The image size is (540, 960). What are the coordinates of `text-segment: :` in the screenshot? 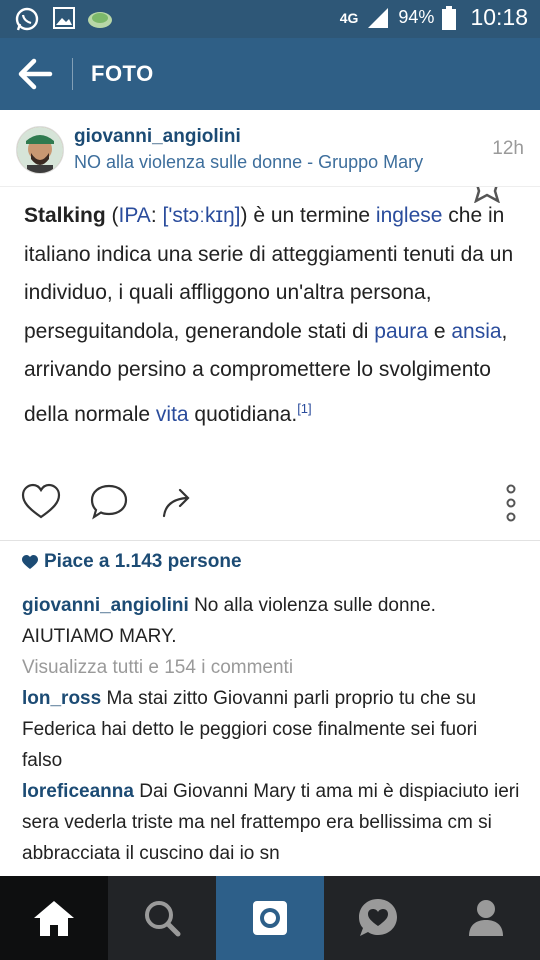 It's located at (156, 215).